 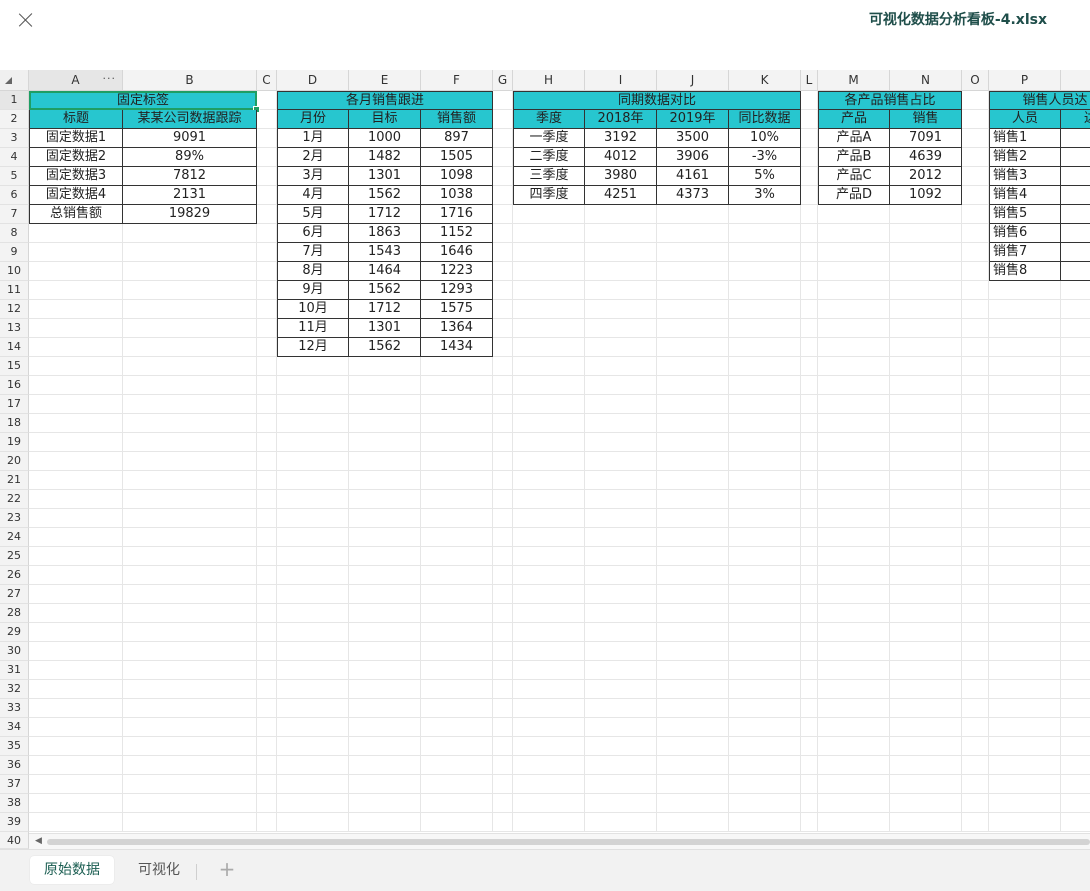 I want to click on row-header-25: 25, so click(x=14, y=556).